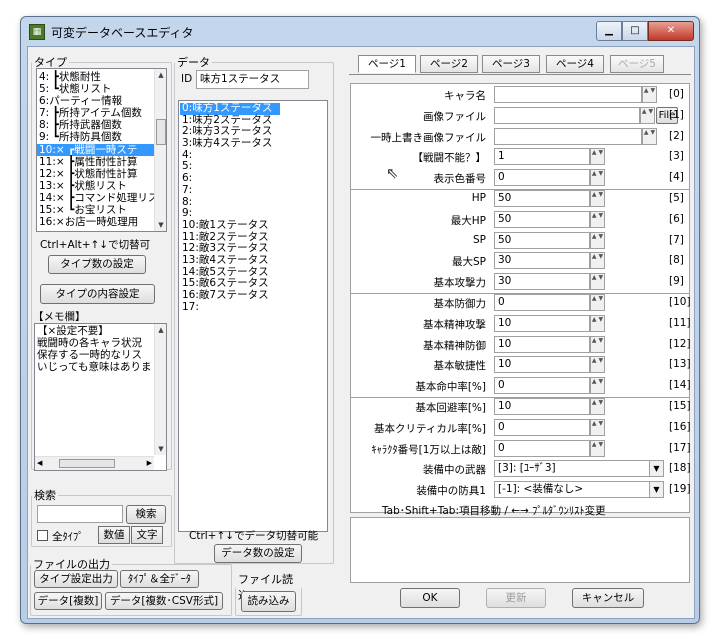  What do you see at coordinates (149, 463) in the screenshot?
I see `memo-scroll-right-icon: ▶` at bounding box center [149, 463].